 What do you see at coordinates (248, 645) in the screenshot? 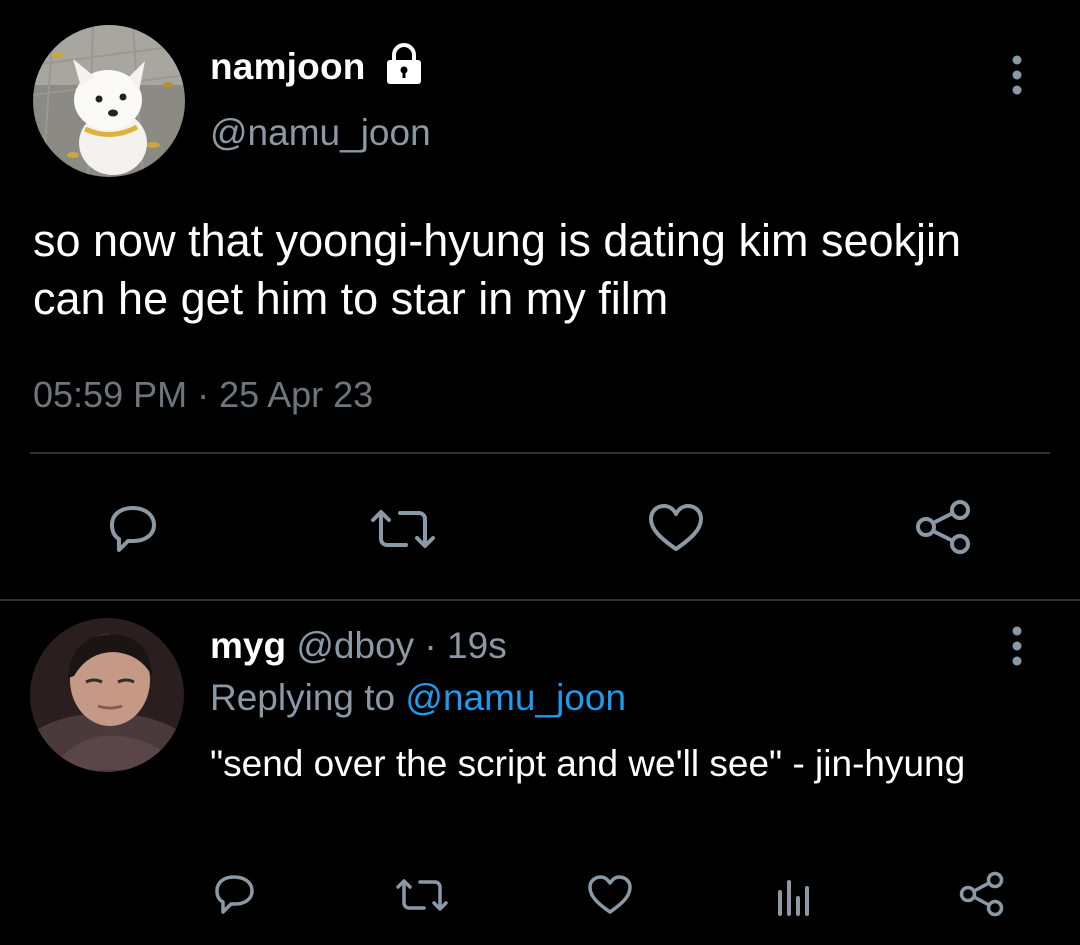
I see `reply-display-name: myg` at bounding box center [248, 645].